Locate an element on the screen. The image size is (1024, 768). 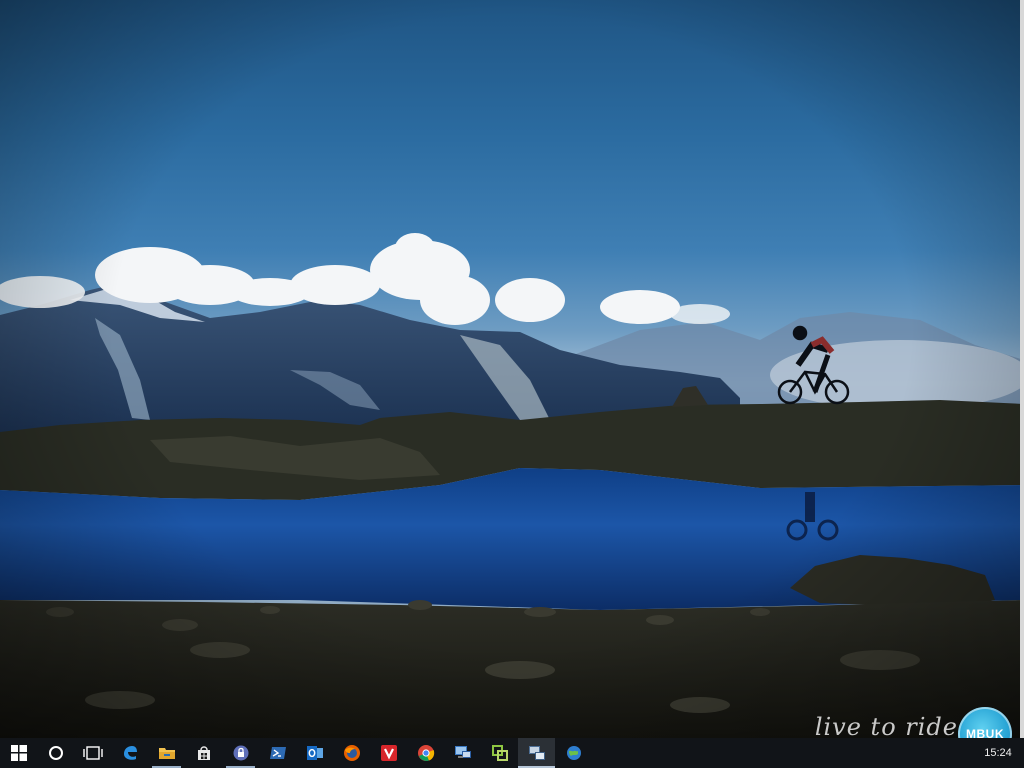
taskbar-app-remote-desktop is located at coordinates (462, 753).